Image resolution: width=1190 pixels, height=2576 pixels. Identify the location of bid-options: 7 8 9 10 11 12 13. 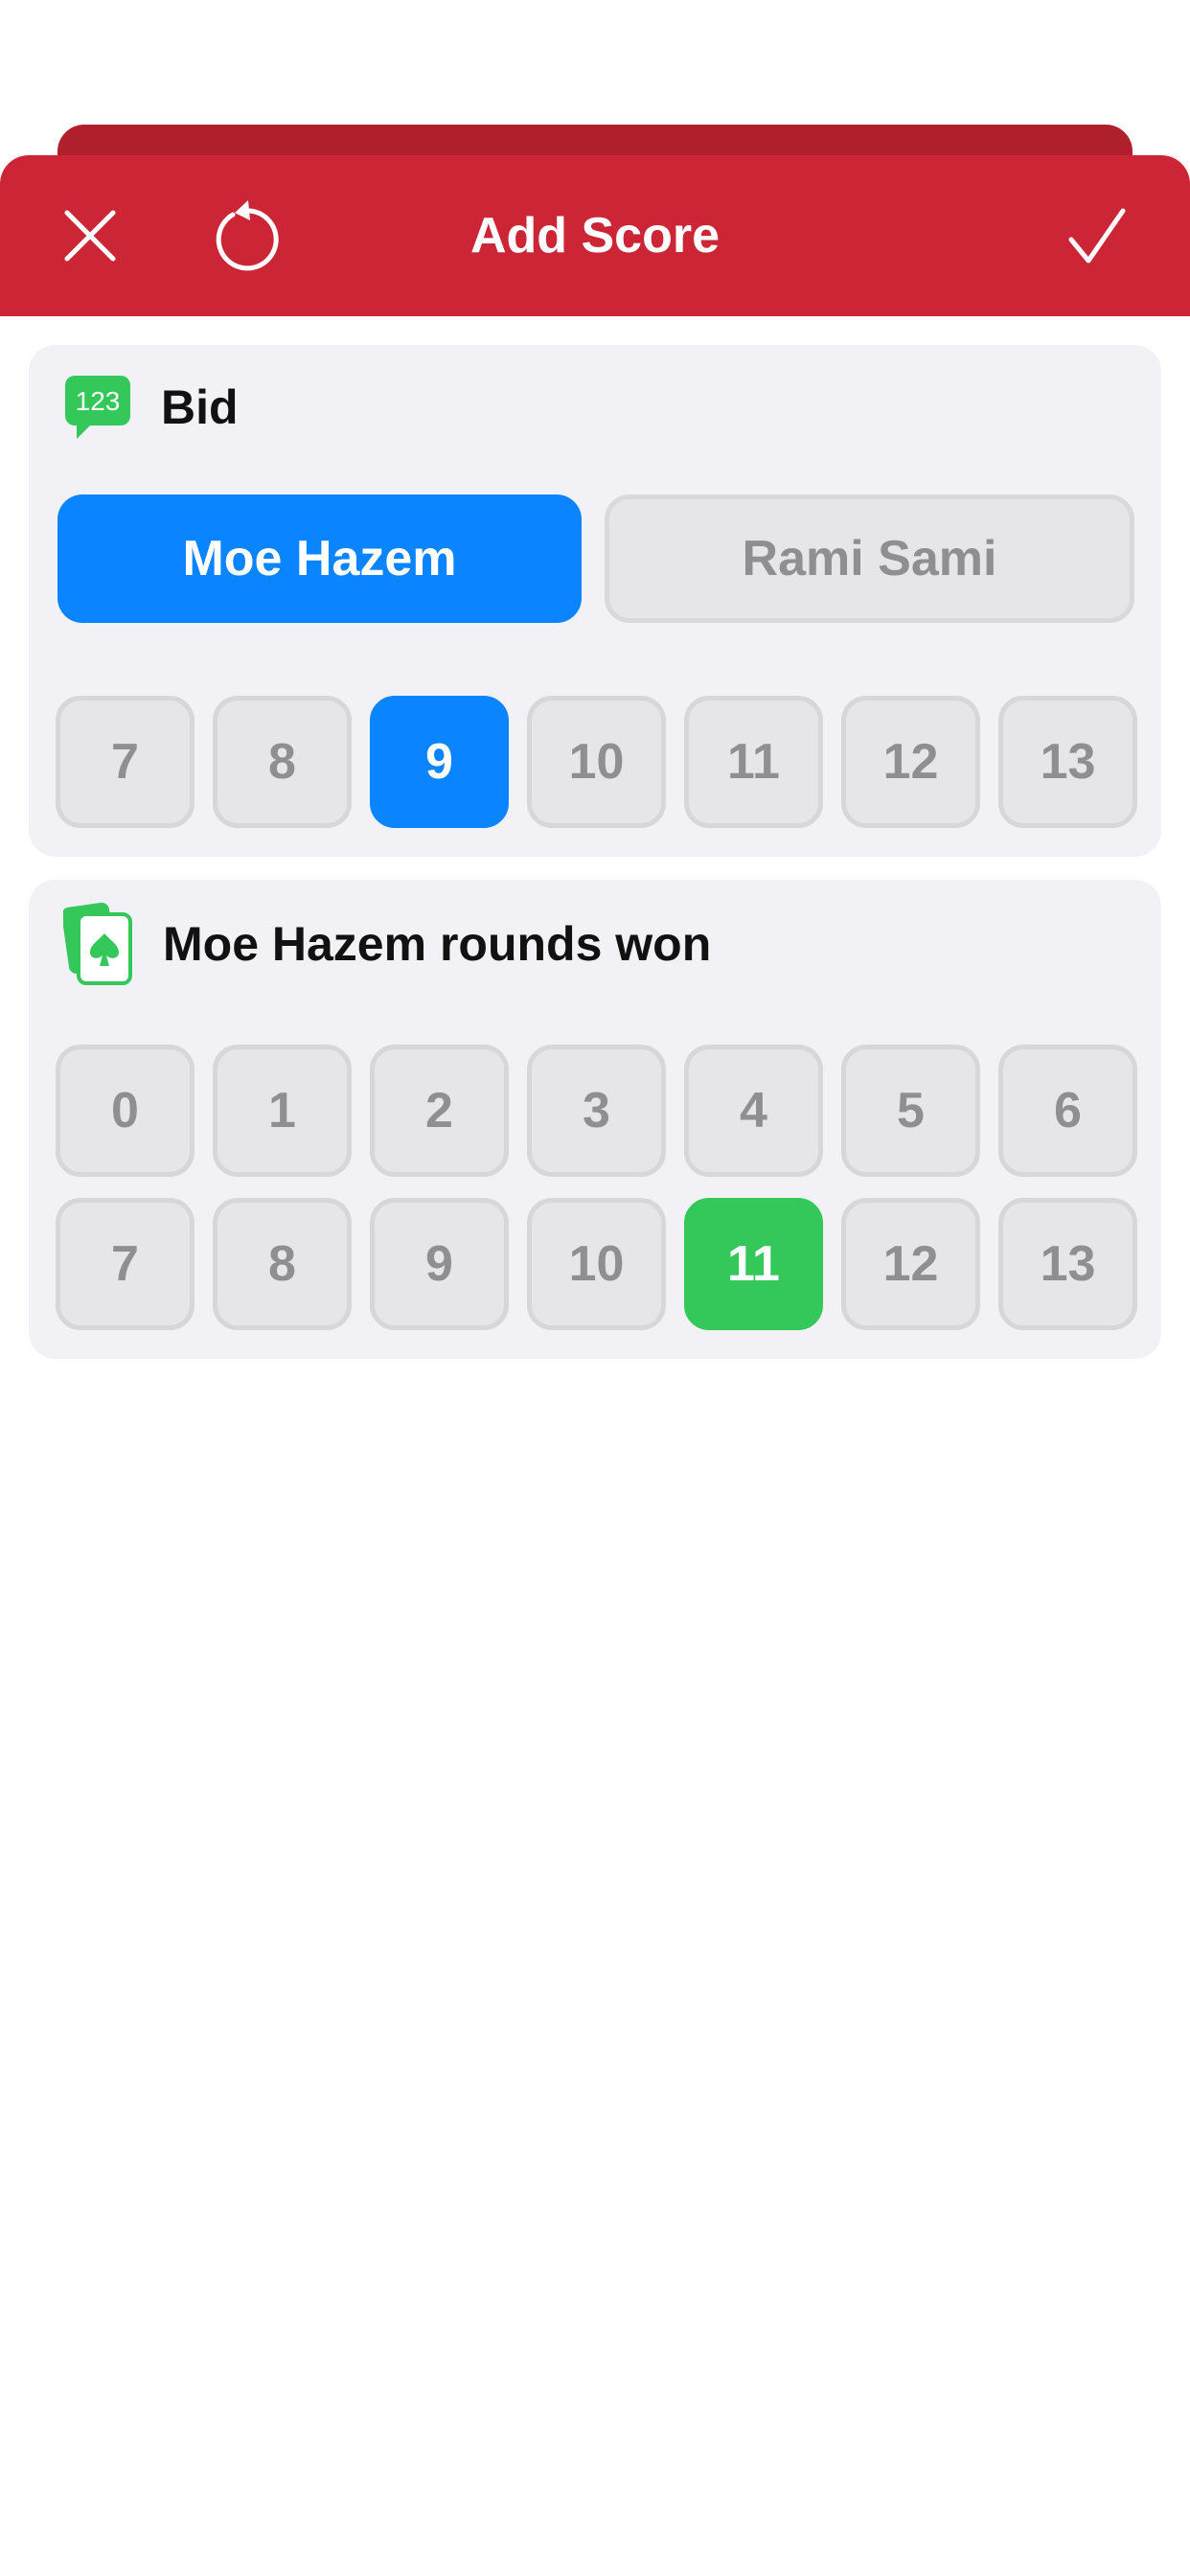
(596, 762).